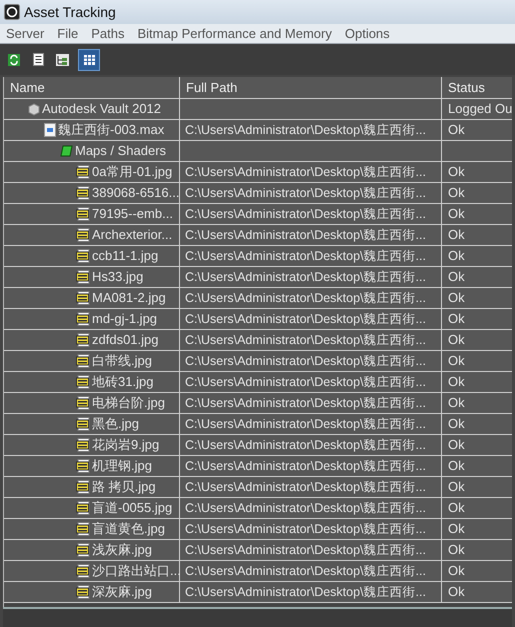 The width and height of the screenshot is (515, 627). What do you see at coordinates (367, 34) in the screenshot?
I see `menu-item: Options` at bounding box center [367, 34].